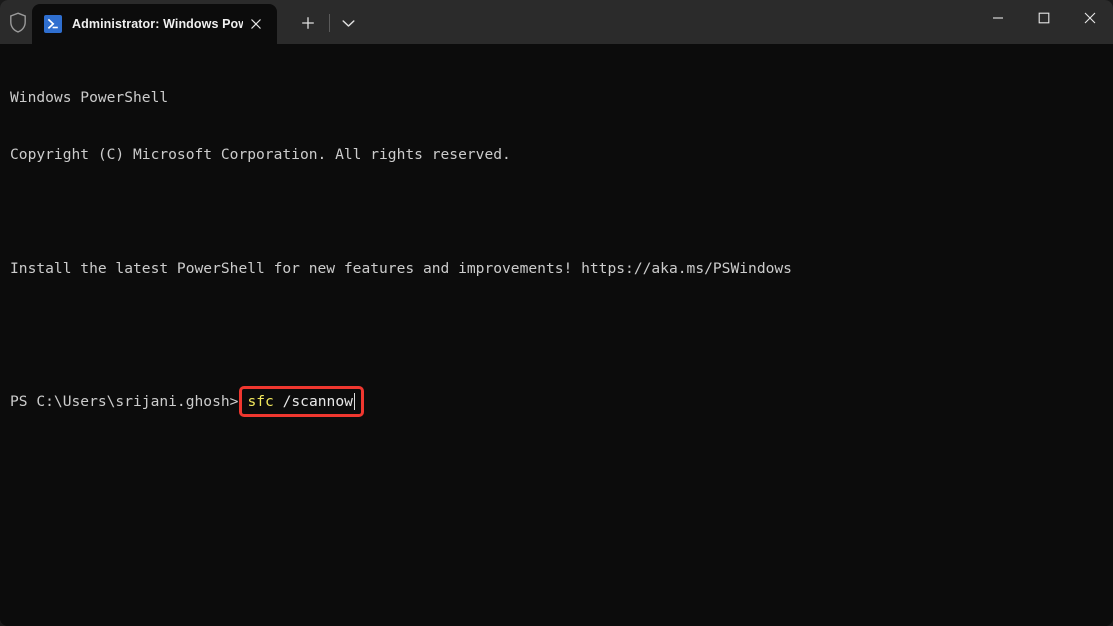  I want to click on window-controls, so click(1044, 22).